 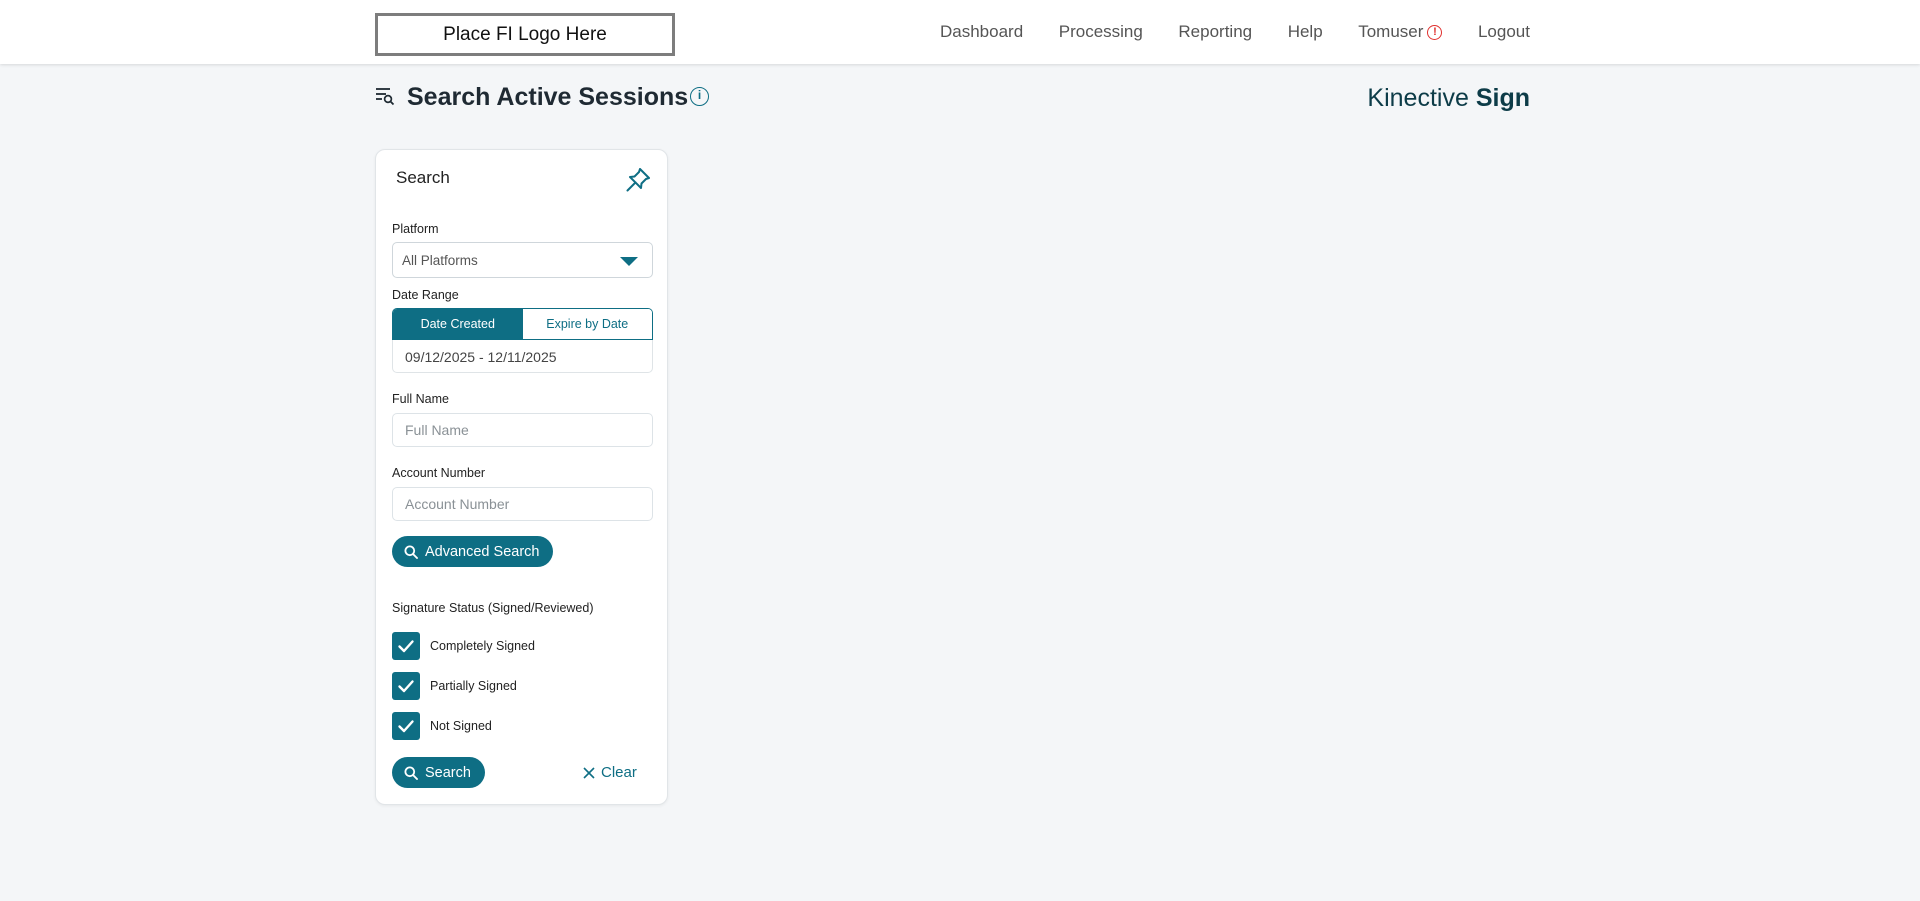 What do you see at coordinates (439, 473) in the screenshot?
I see `account-number-label: Account Number` at bounding box center [439, 473].